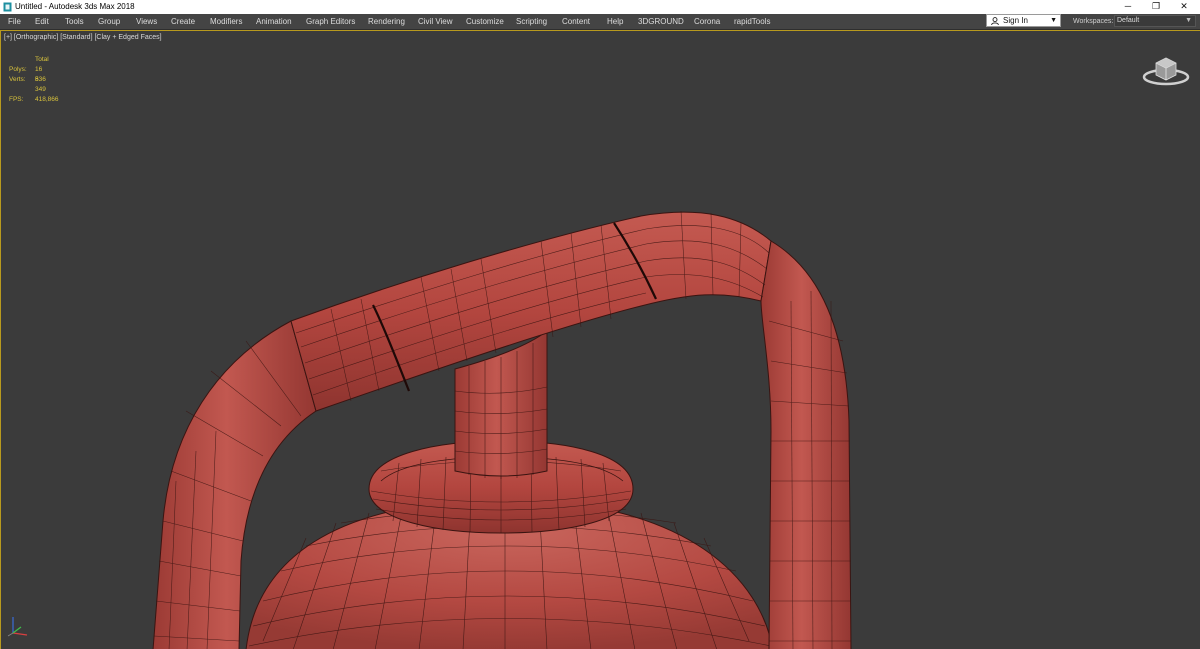 Image resolution: width=1200 pixels, height=649 pixels. Describe the element at coordinates (18, 69) in the screenshot. I see `polys-label: Polys:` at that location.